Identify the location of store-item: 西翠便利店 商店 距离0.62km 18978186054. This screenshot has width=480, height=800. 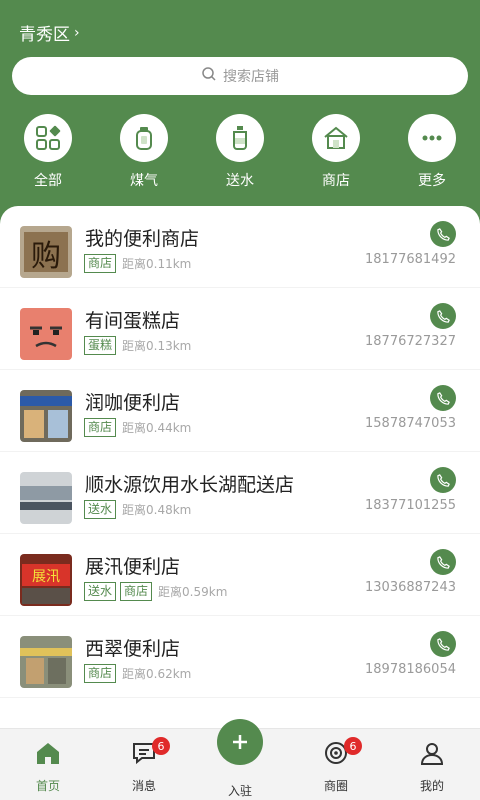
(240, 657).